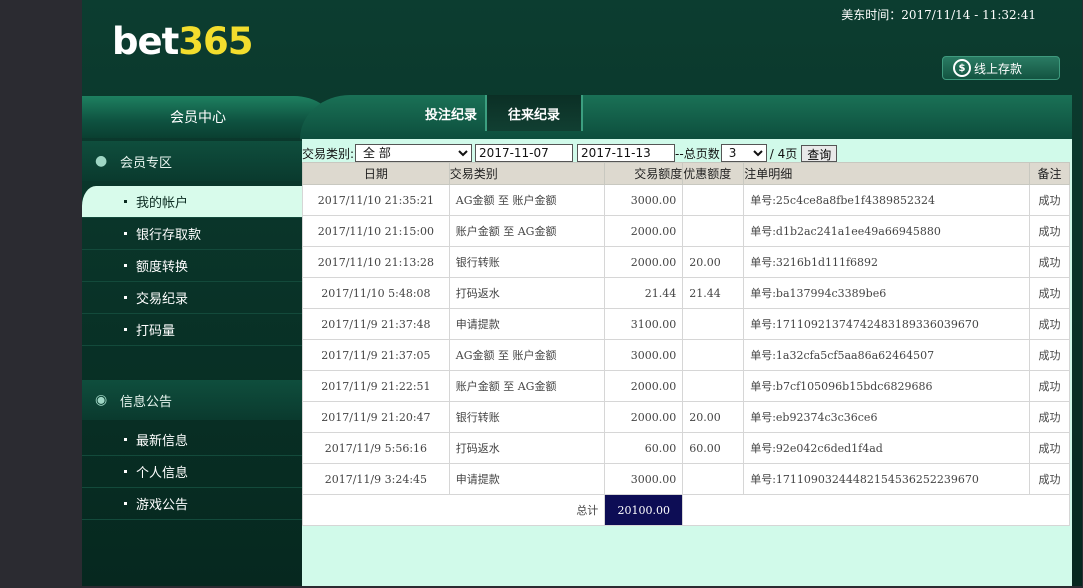  Describe the element at coordinates (192, 202) in the screenshot. I see `sidebar-item-my-account: 我的帐户` at that location.